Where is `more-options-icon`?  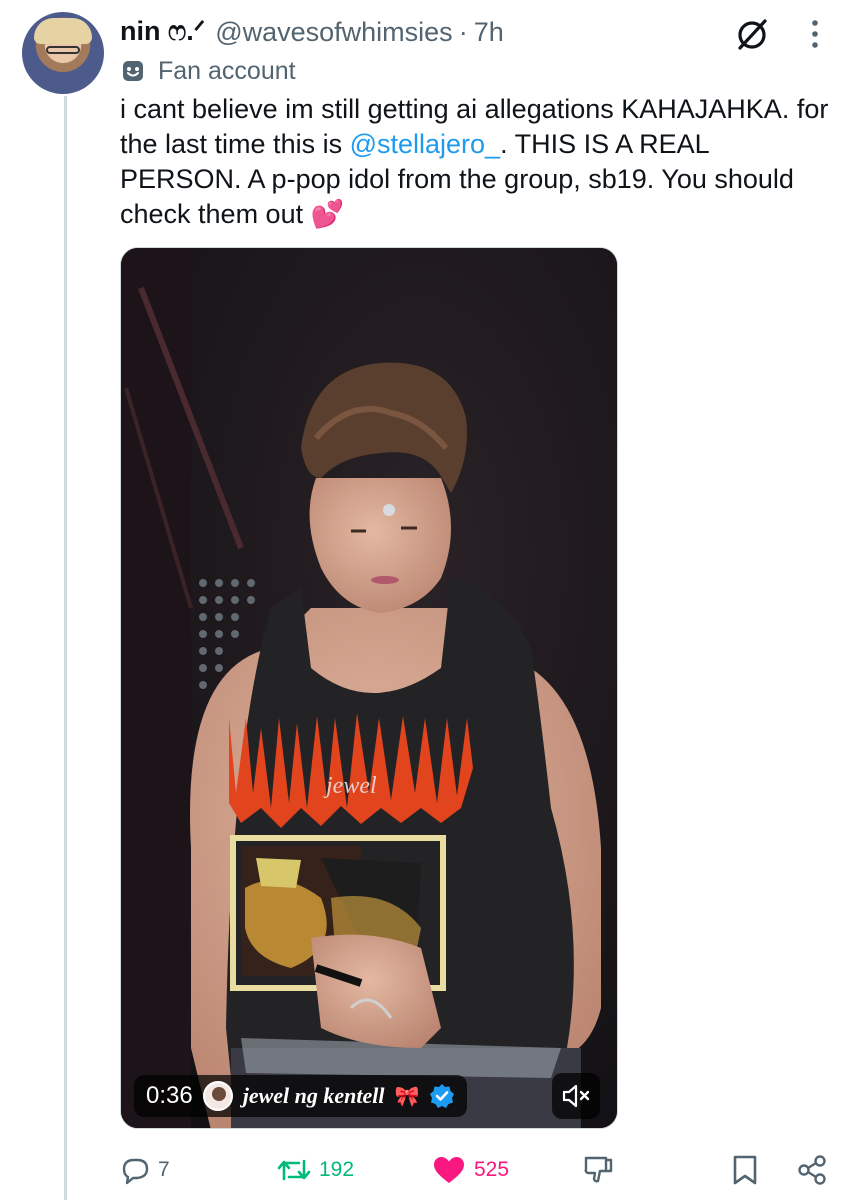
more-options-icon is located at coordinates (815, 34).